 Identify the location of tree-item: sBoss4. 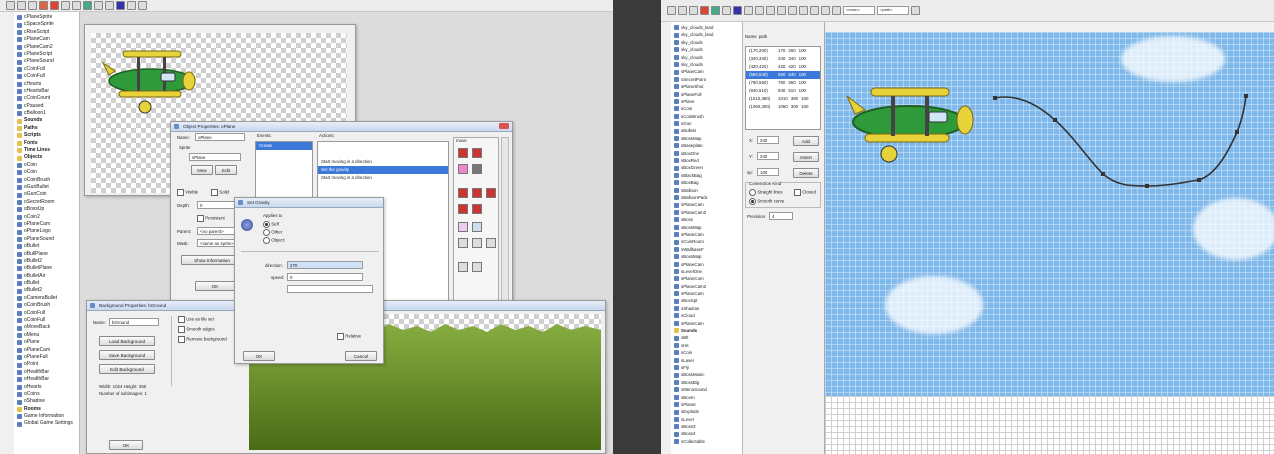
(708, 433).